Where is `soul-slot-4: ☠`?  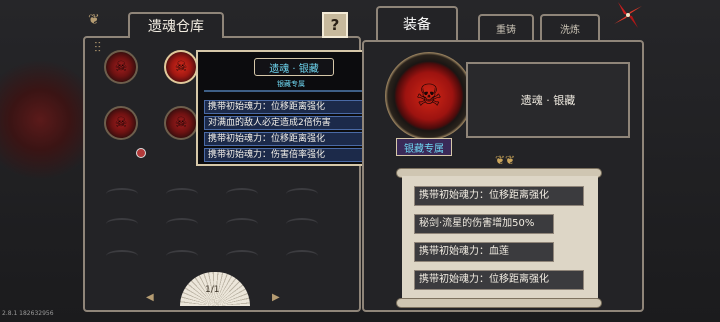 soul-slot-4: ☠ is located at coordinates (181, 123).